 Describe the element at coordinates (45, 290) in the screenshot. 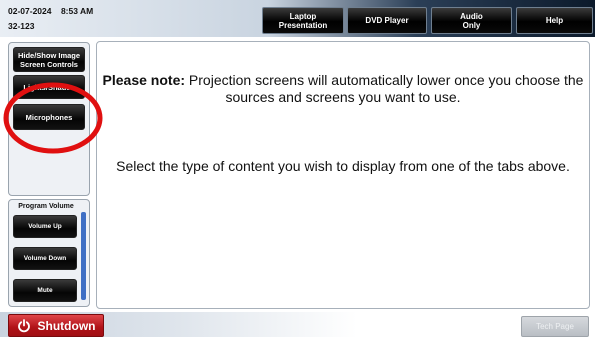

I see `mute-button: Mute` at that location.